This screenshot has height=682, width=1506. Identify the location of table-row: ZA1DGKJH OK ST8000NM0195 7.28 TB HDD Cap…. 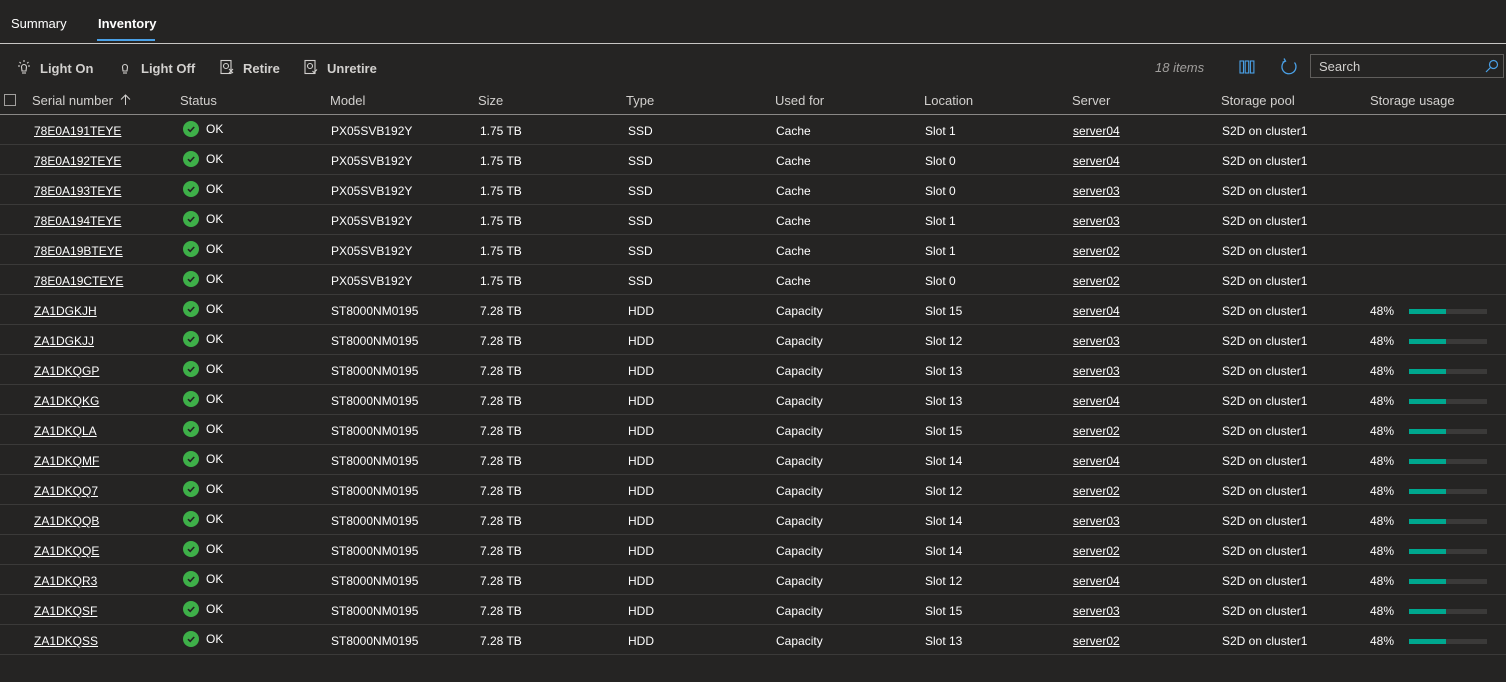
(753, 310).